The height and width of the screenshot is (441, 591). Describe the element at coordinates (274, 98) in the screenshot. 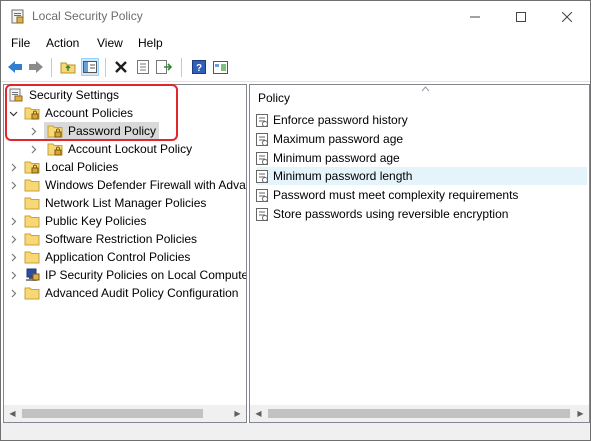

I see `column-header-policy: Policy` at that location.